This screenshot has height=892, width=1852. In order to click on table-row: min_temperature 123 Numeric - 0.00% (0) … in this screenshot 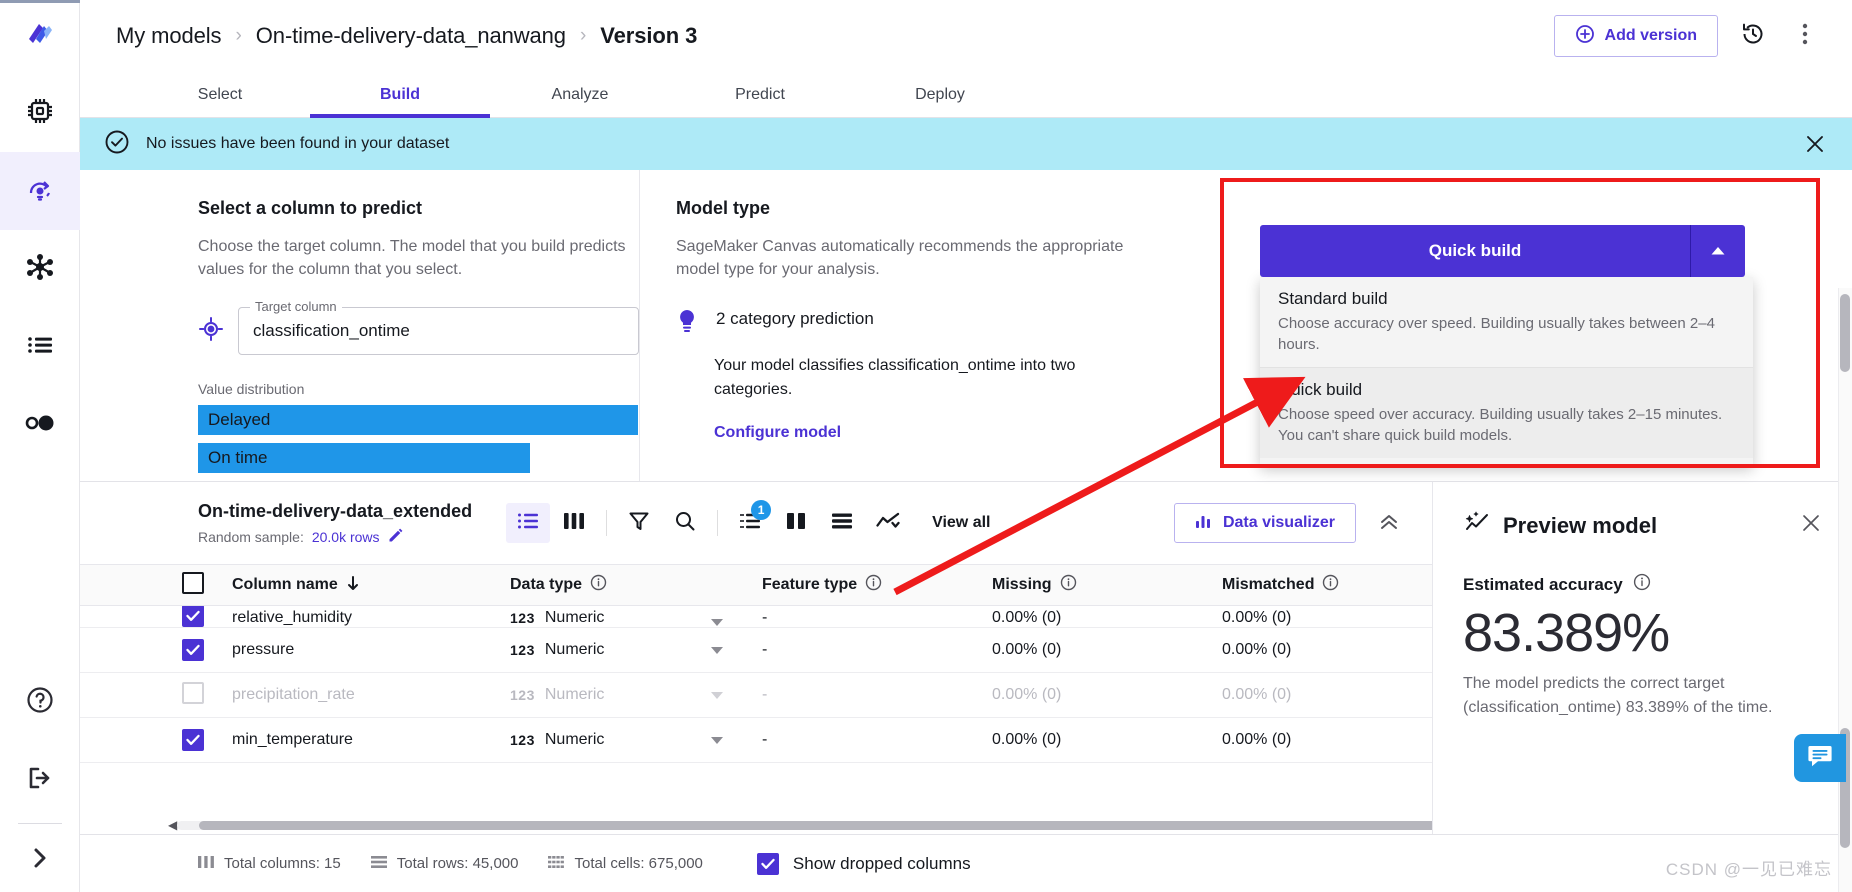, I will do `click(756, 741)`.